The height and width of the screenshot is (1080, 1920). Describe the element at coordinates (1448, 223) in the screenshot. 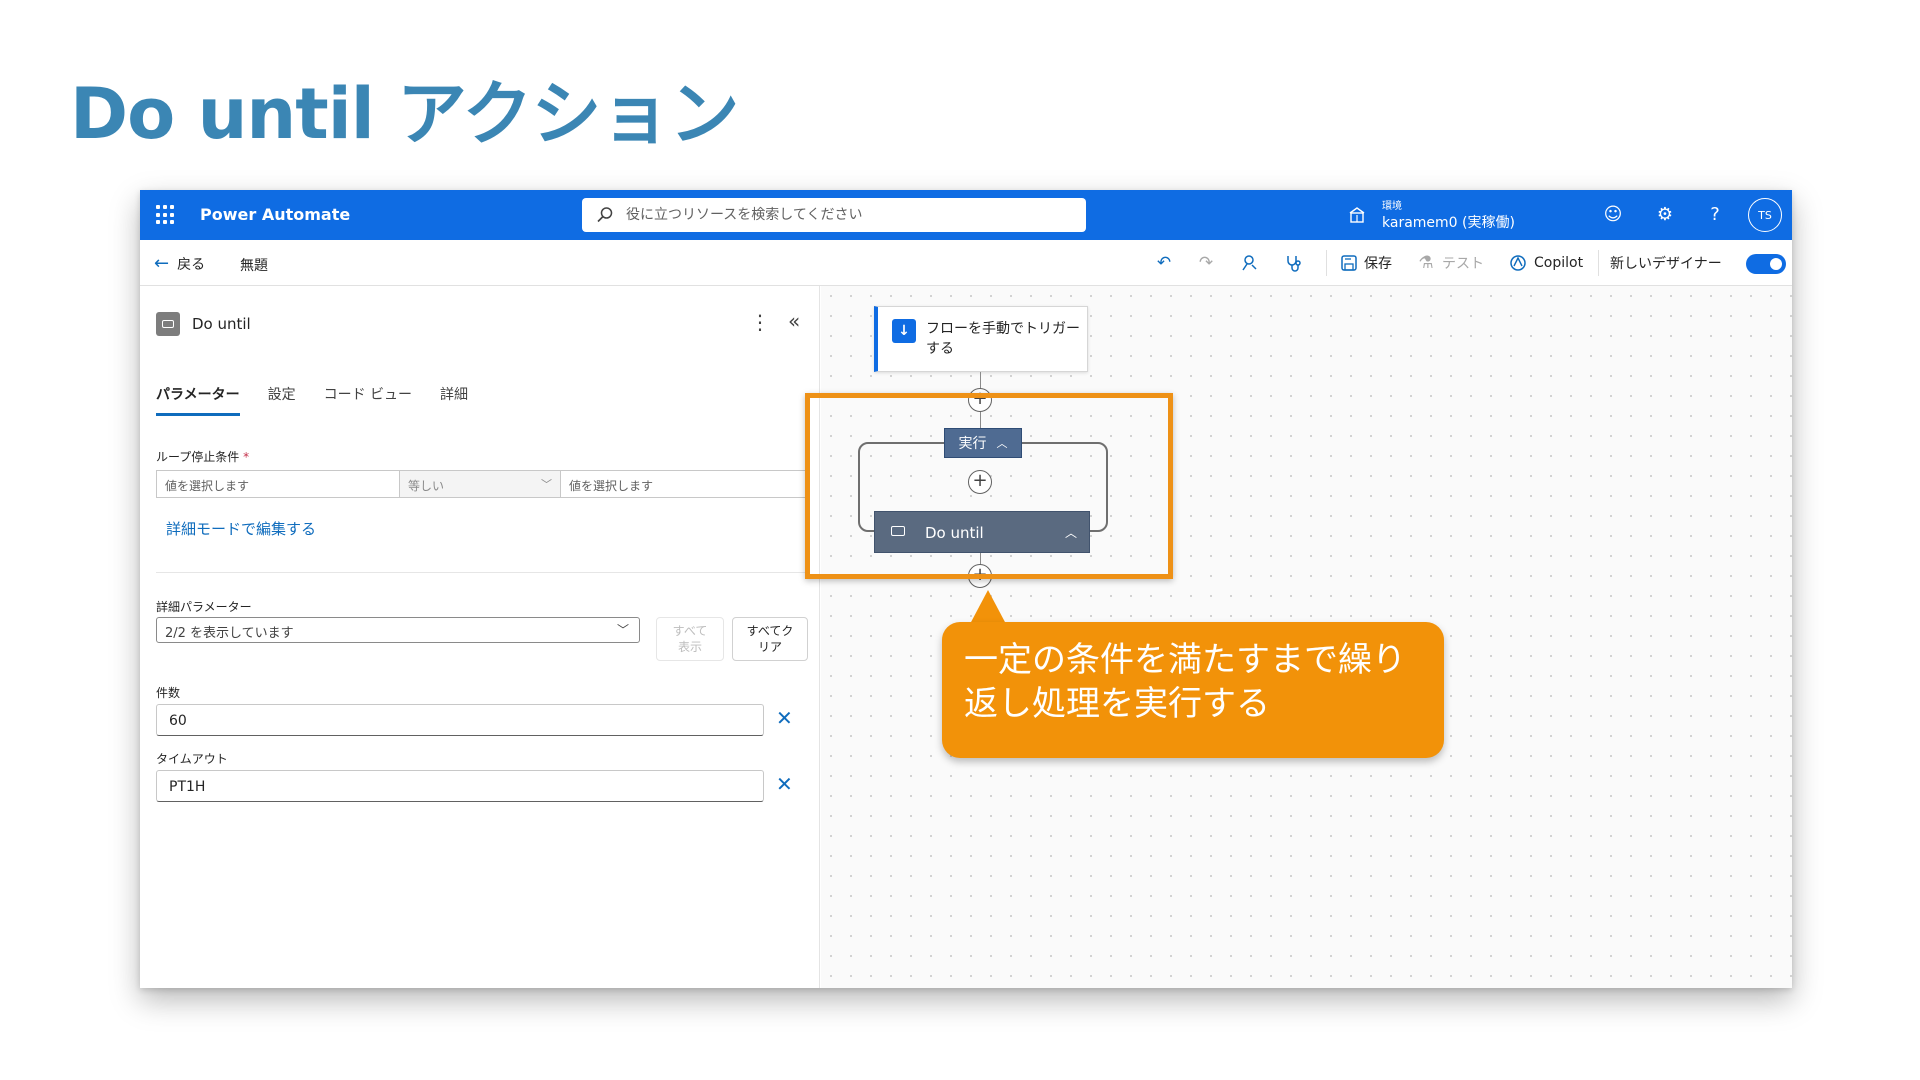

I see `environment-value: karamem0 (実稼働)` at that location.